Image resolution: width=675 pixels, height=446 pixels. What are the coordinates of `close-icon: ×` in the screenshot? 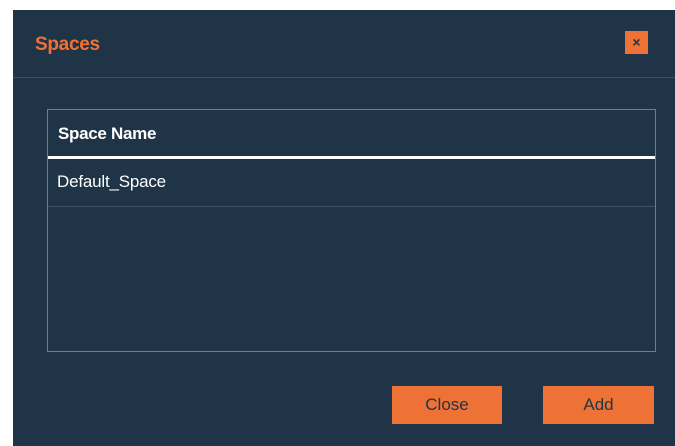 It's located at (636, 42).